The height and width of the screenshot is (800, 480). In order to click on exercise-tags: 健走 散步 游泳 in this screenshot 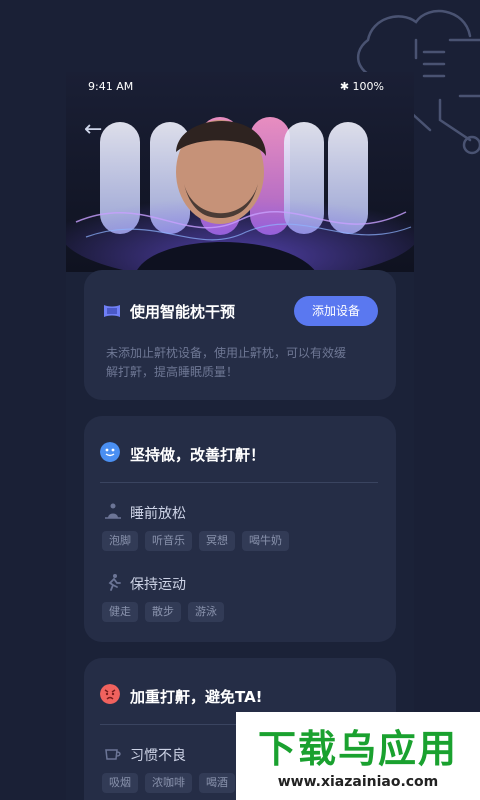, I will do `click(163, 612)`.